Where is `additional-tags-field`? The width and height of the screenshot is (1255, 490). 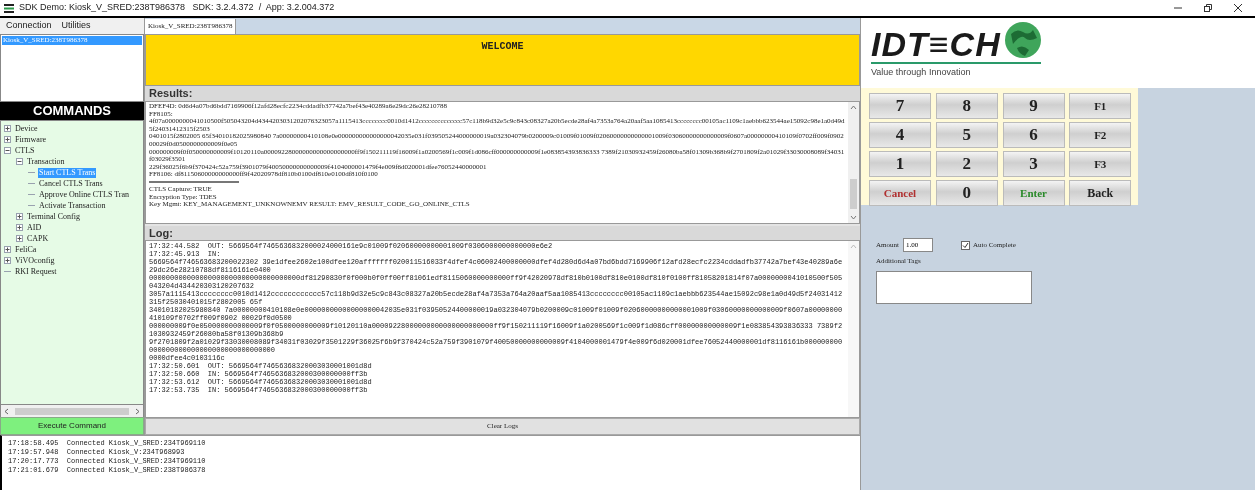
additional-tags-field is located at coordinates (954, 287).